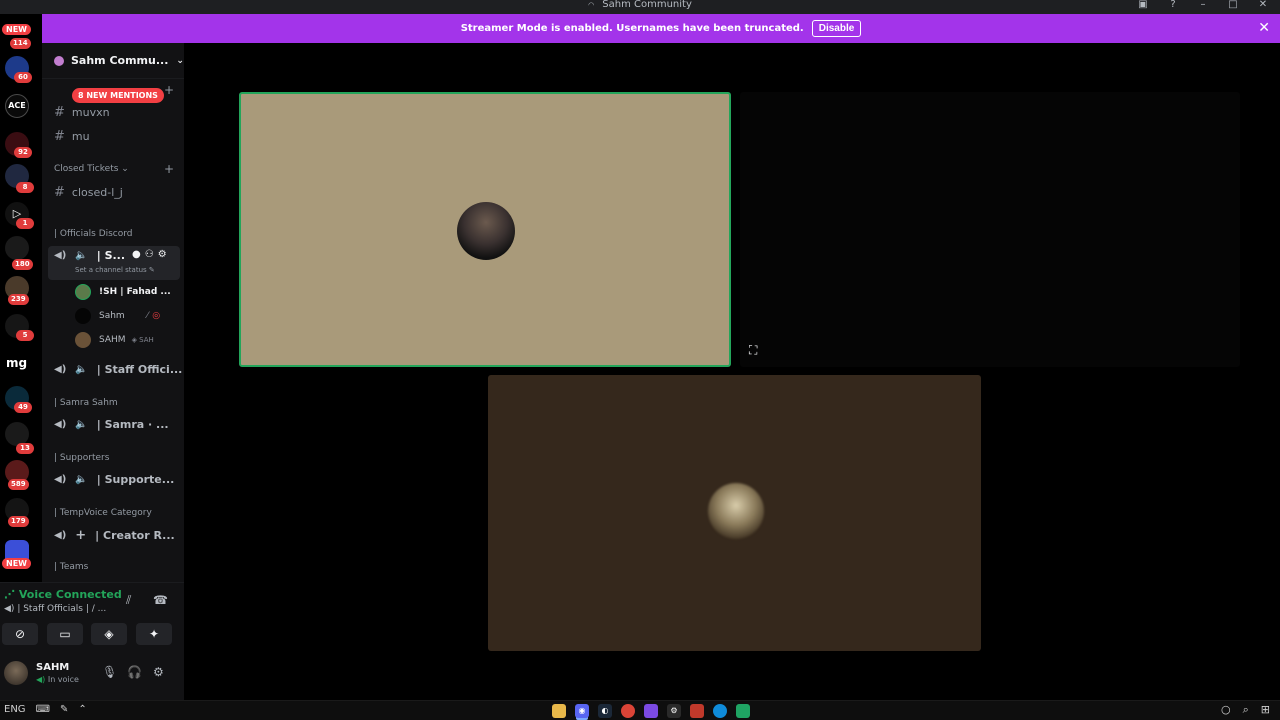  Describe the element at coordinates (113, 61) in the screenshot. I see `server-header: Sahm Commu... ⌄` at that location.